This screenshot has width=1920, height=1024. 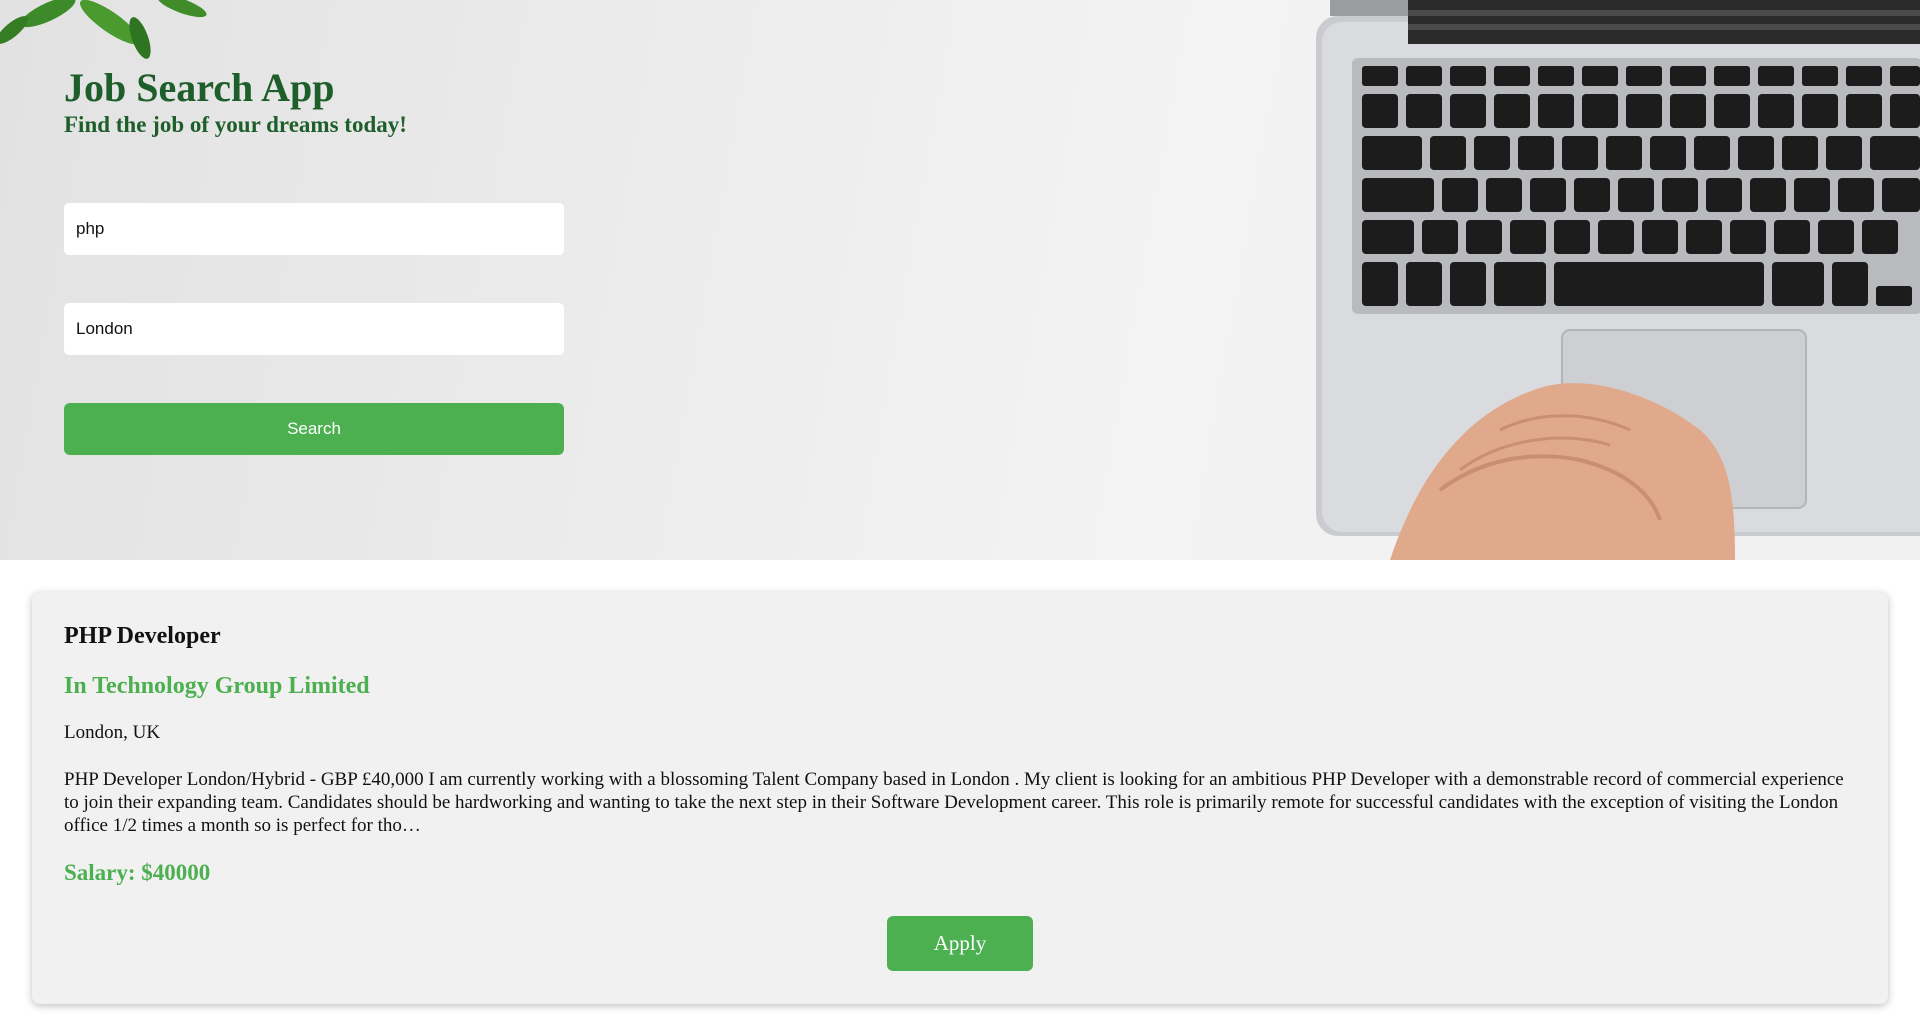 I want to click on search-button: Search, so click(x=314, y=429).